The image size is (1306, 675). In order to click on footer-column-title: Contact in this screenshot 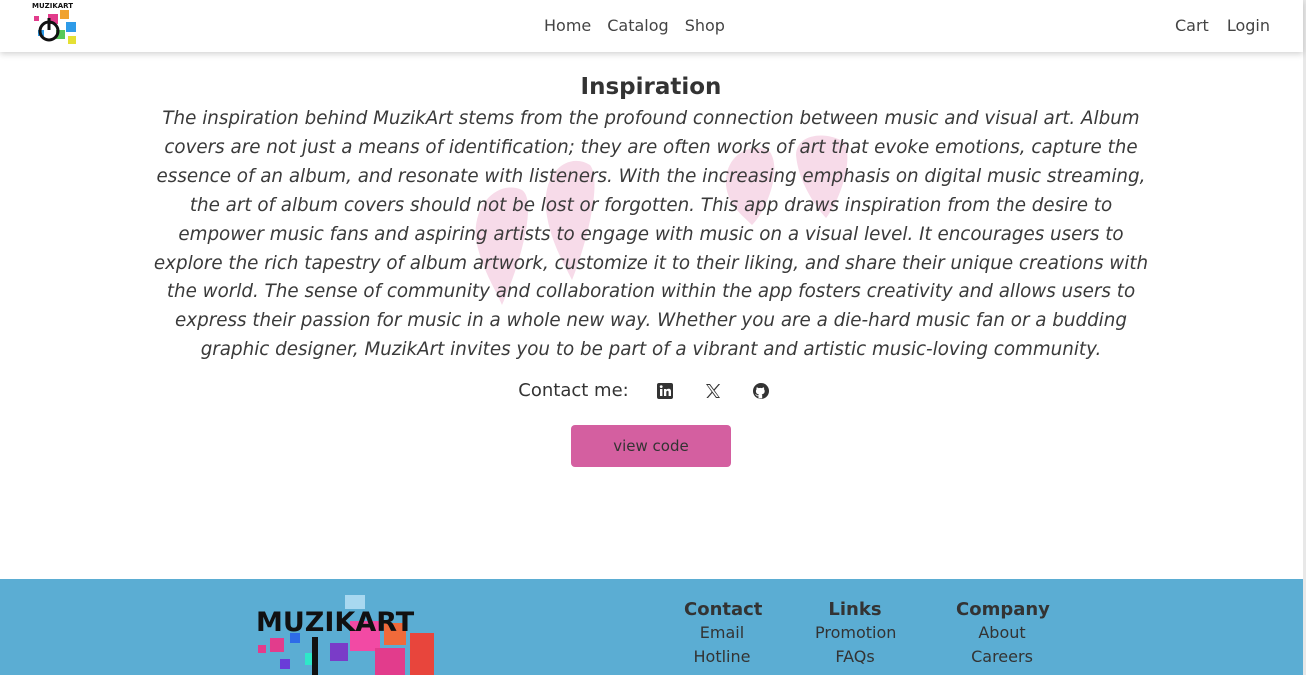, I will do `click(723, 609)`.